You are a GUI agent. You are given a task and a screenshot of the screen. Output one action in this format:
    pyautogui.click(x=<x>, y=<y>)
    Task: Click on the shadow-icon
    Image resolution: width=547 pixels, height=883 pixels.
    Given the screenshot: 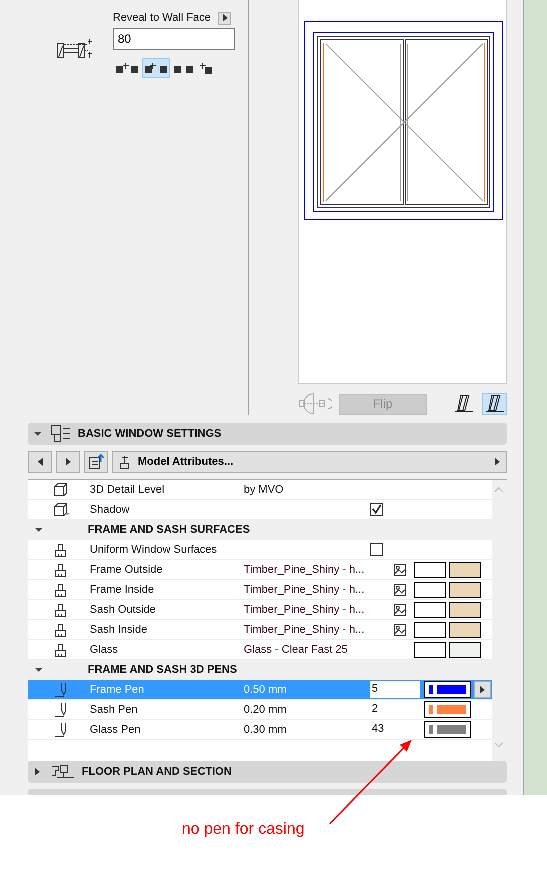 What is the action you would take?
    pyautogui.click(x=62, y=510)
    